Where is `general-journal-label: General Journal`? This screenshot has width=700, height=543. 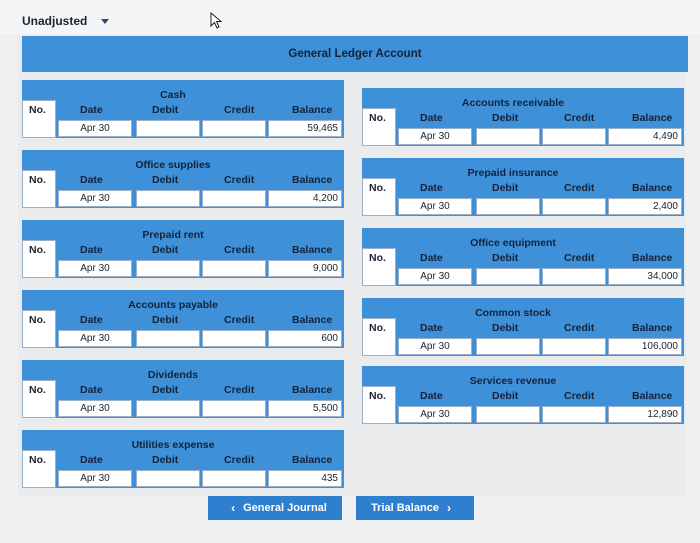
general-journal-label: General Journal is located at coordinates (285, 508).